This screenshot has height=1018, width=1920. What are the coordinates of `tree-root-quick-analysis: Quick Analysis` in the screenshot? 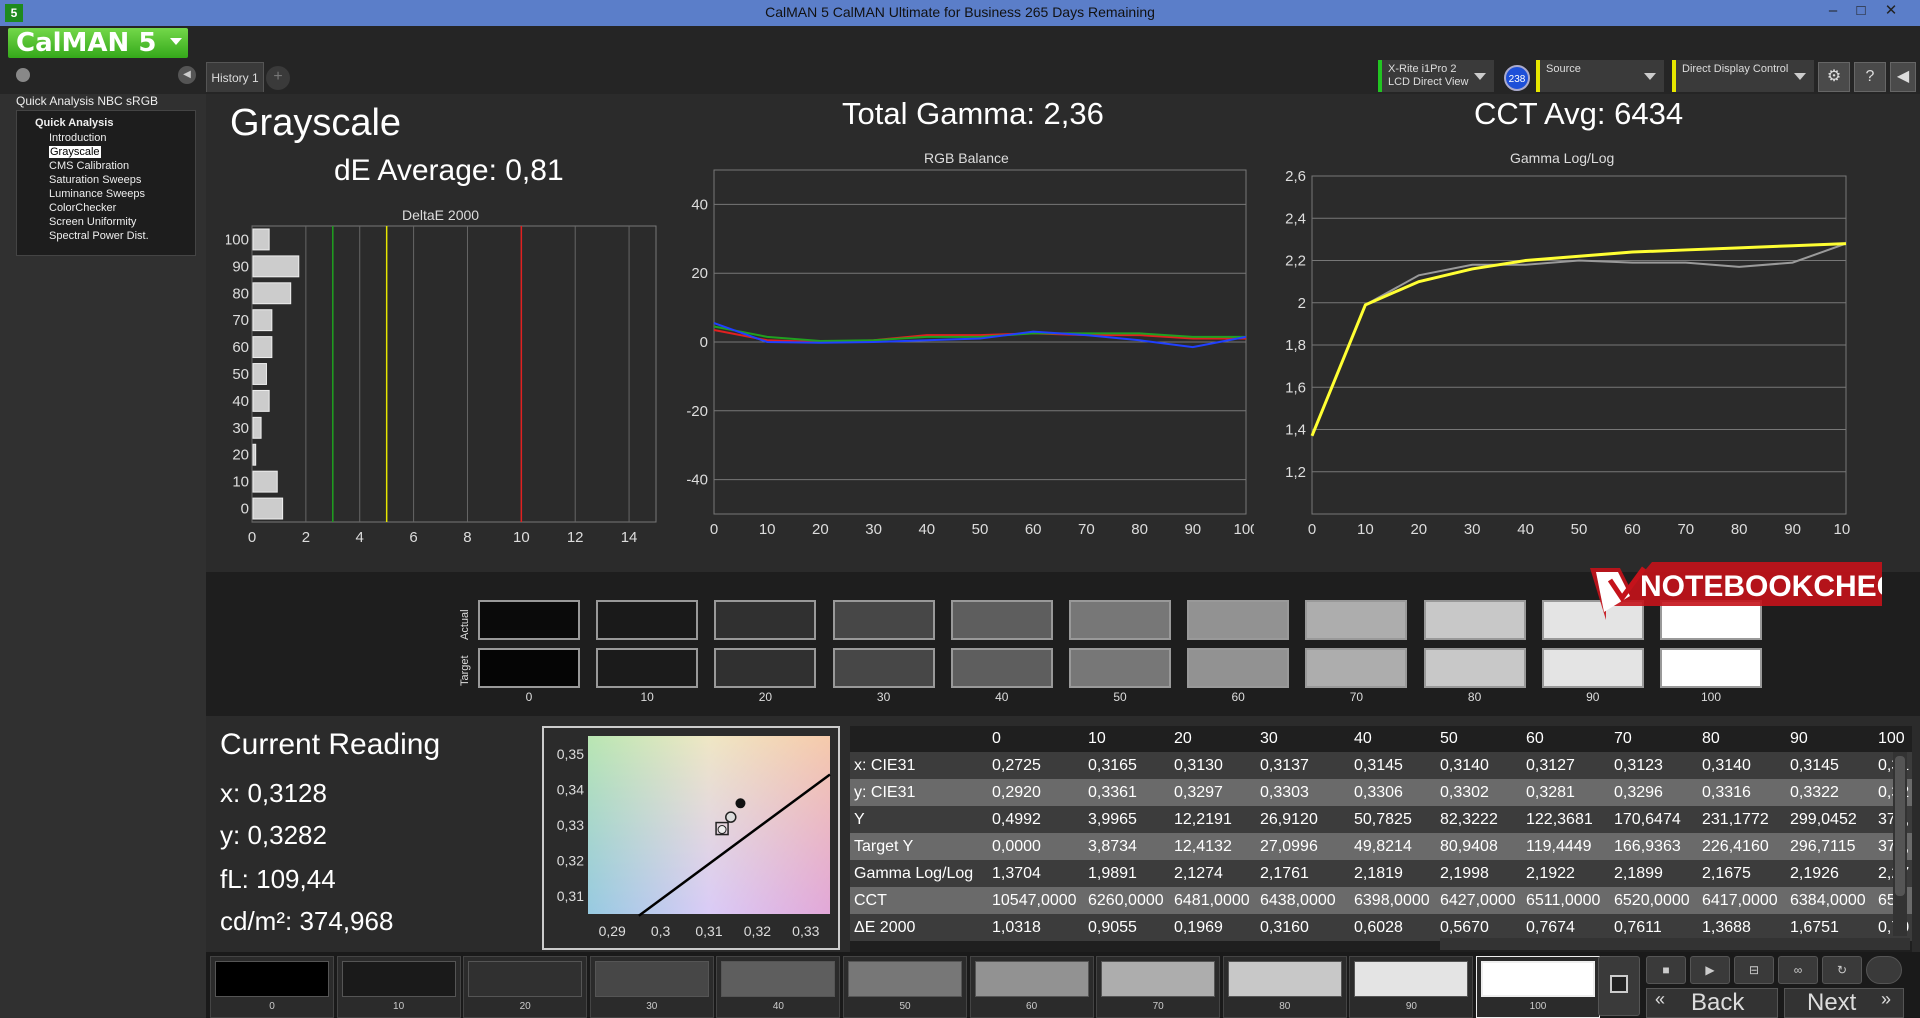 It's located at (74, 123).